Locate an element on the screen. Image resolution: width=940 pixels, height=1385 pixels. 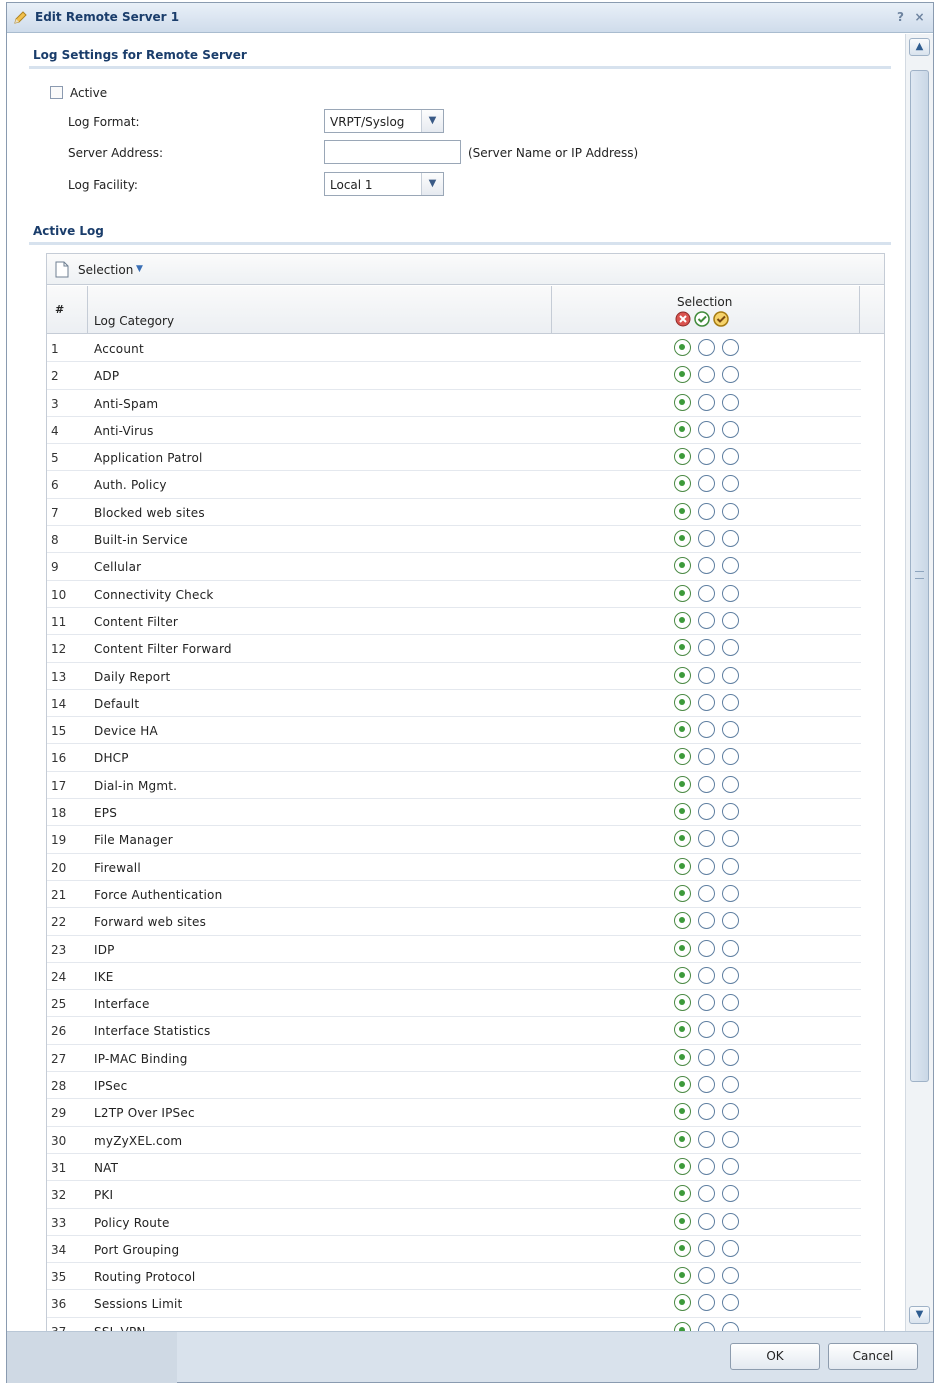
ok-button: OK is located at coordinates (775, 1356).